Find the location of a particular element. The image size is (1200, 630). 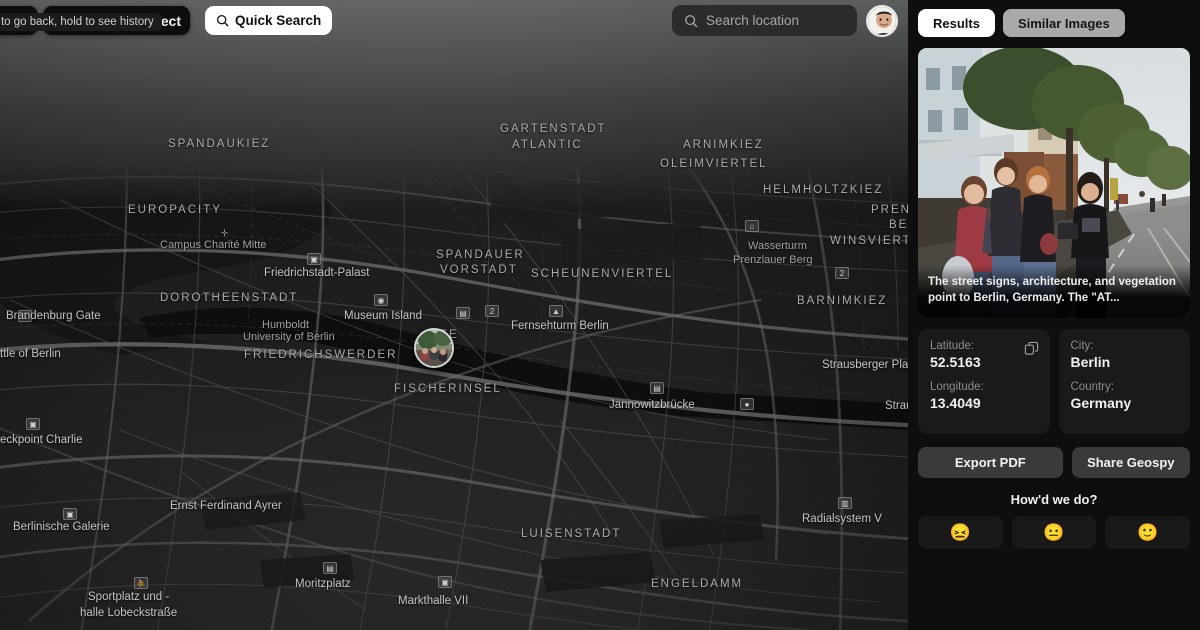

emoji-neutral-button: 😐 is located at coordinates (1054, 532).